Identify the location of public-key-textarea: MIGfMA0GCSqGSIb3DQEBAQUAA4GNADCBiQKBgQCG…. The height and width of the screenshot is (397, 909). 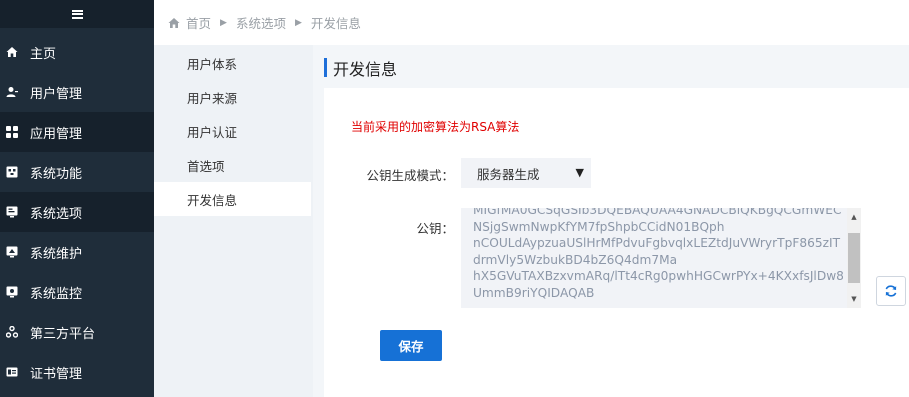
(661, 258).